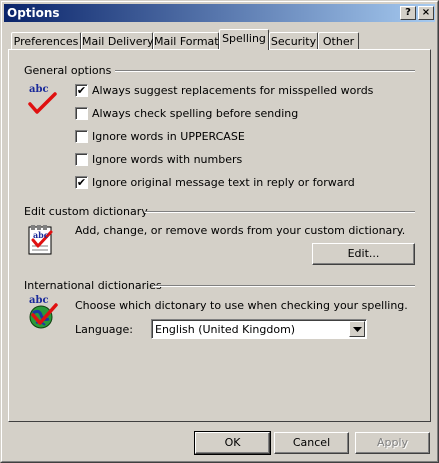 Image resolution: width=439 pixels, height=463 pixels. What do you see at coordinates (81, 182) in the screenshot?
I see `ignore-original-text-checkbox: ✔` at bounding box center [81, 182].